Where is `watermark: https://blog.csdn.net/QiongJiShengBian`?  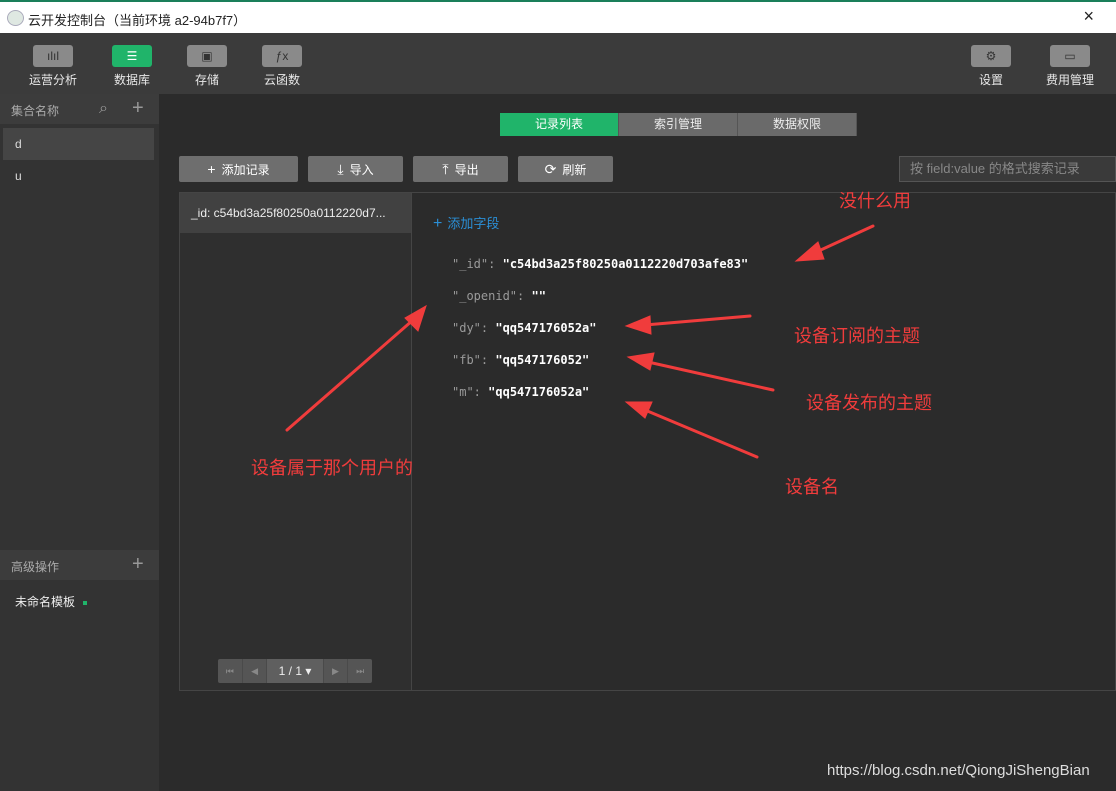 watermark: https://blog.csdn.net/QiongJiShengBian is located at coordinates (958, 770).